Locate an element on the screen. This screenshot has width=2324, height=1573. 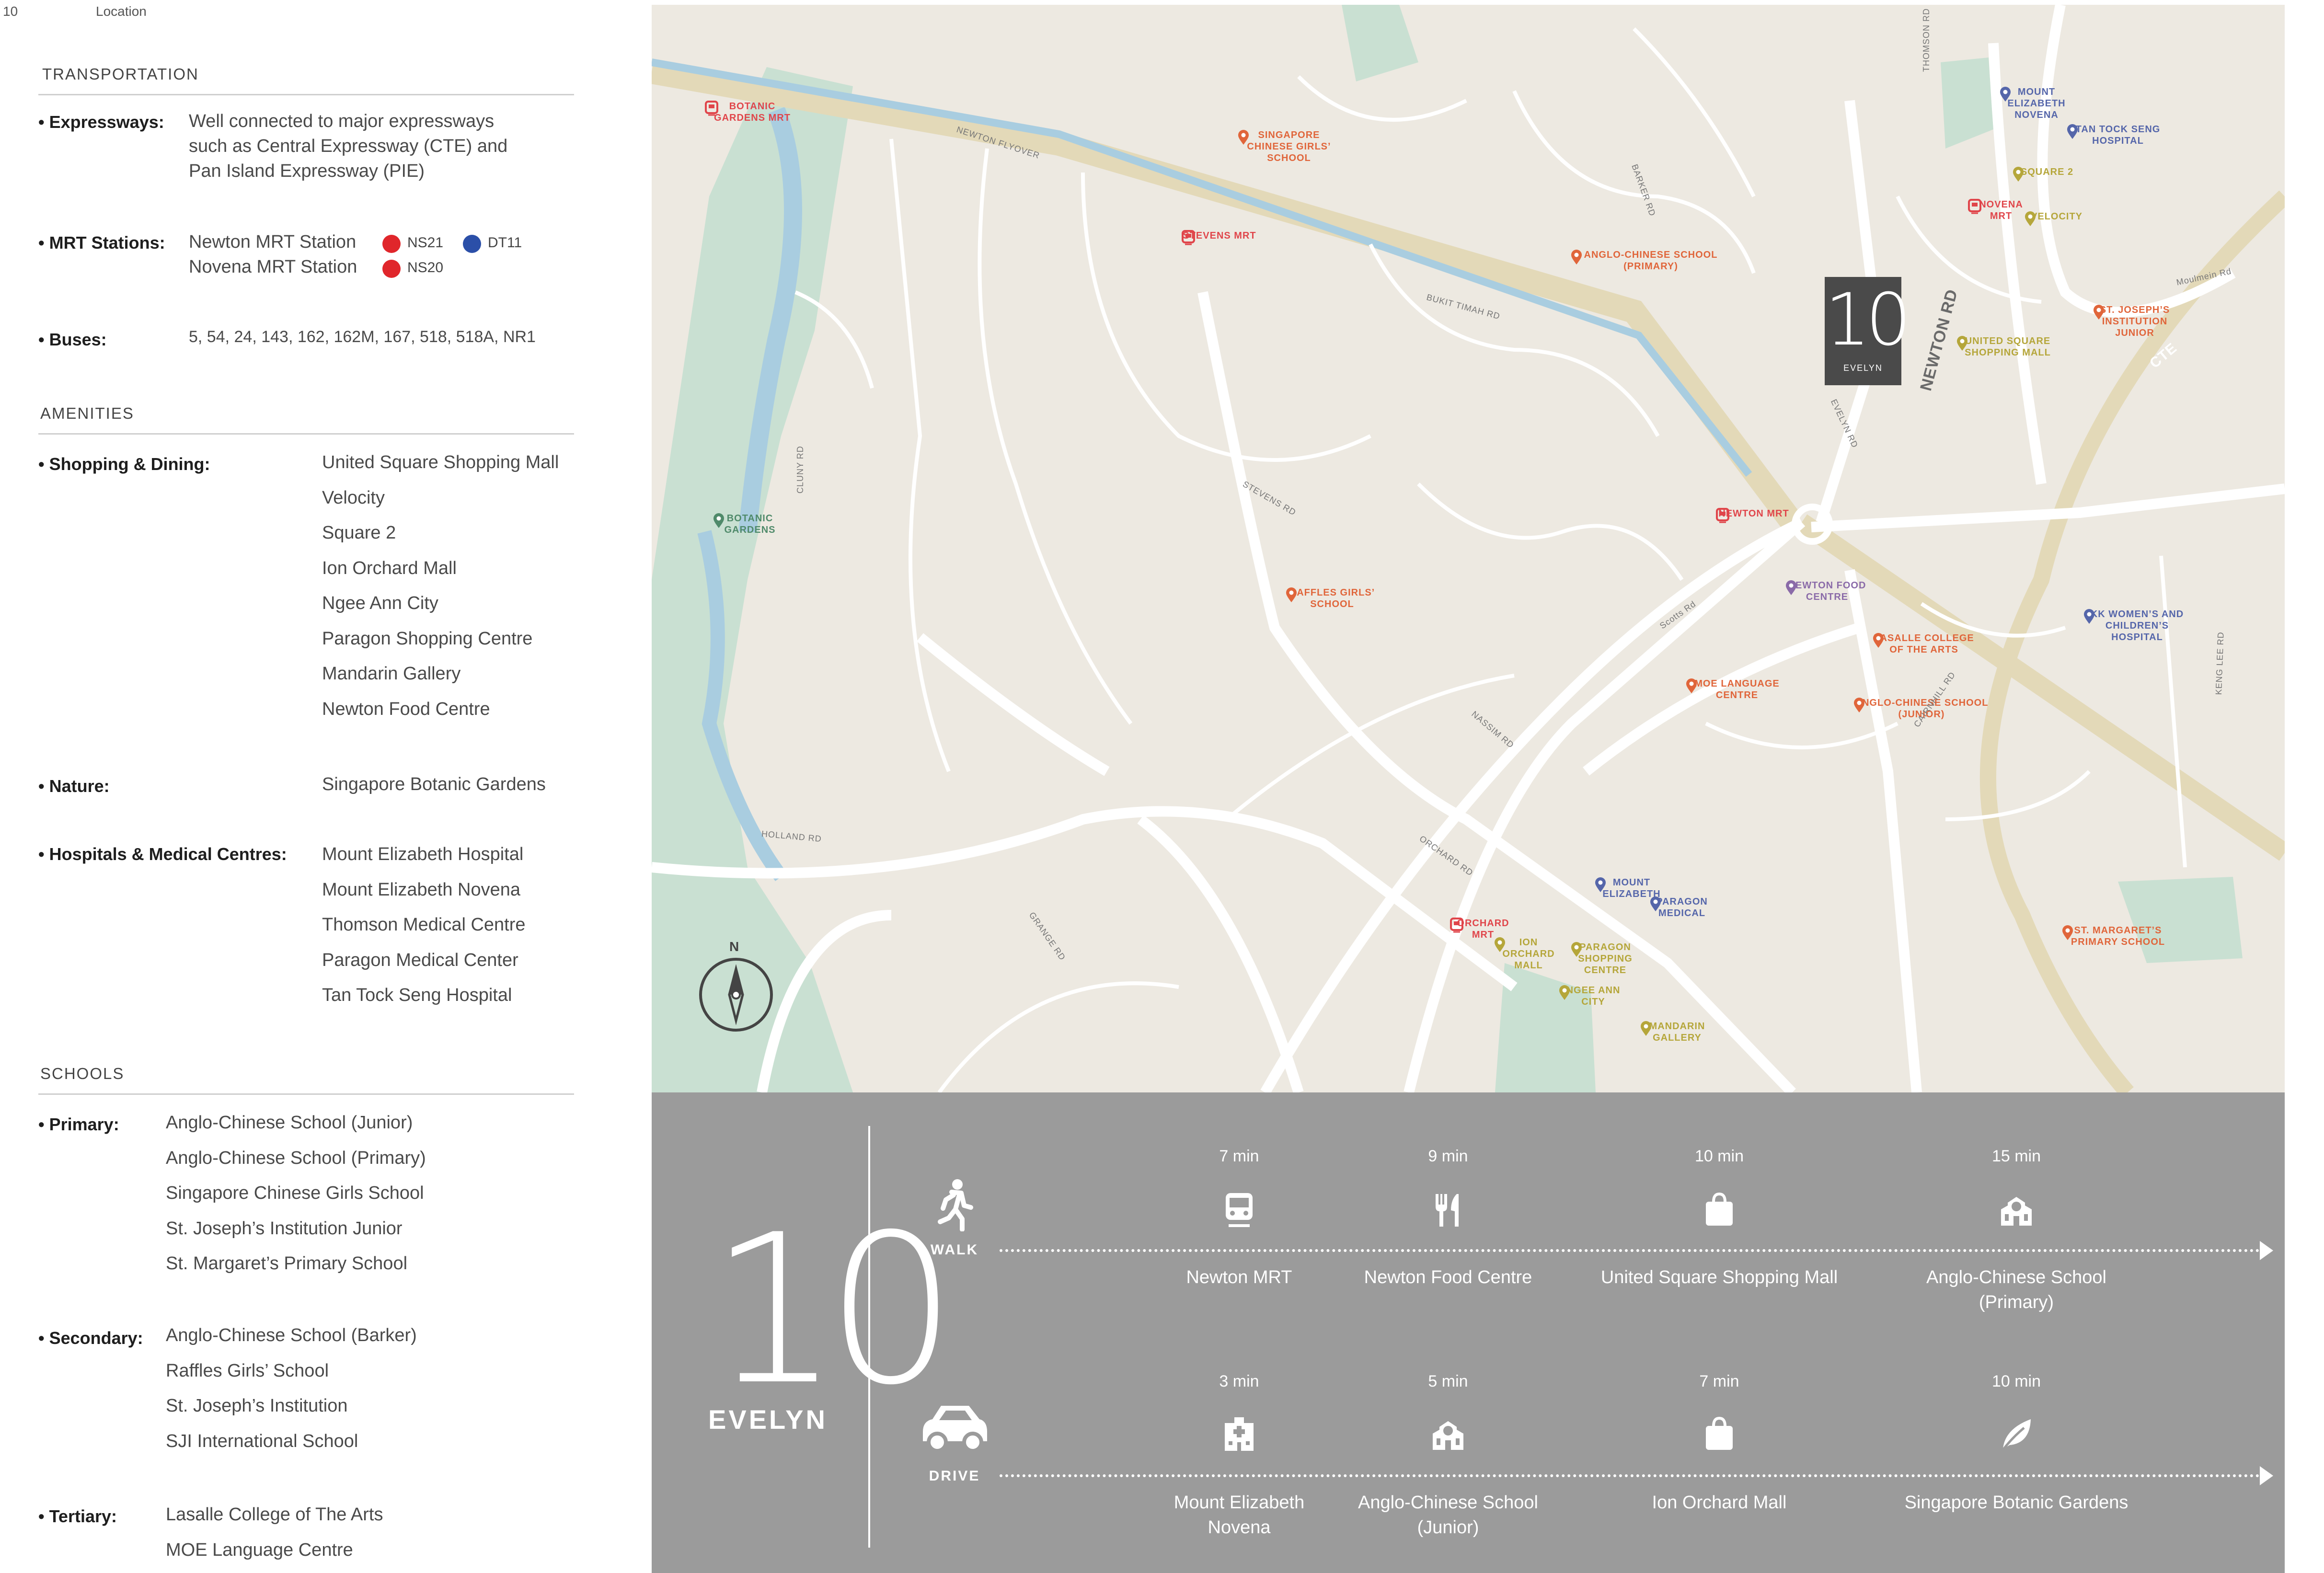
map-poi: PARAGON MEDICAL is located at coordinates (1681, 907).